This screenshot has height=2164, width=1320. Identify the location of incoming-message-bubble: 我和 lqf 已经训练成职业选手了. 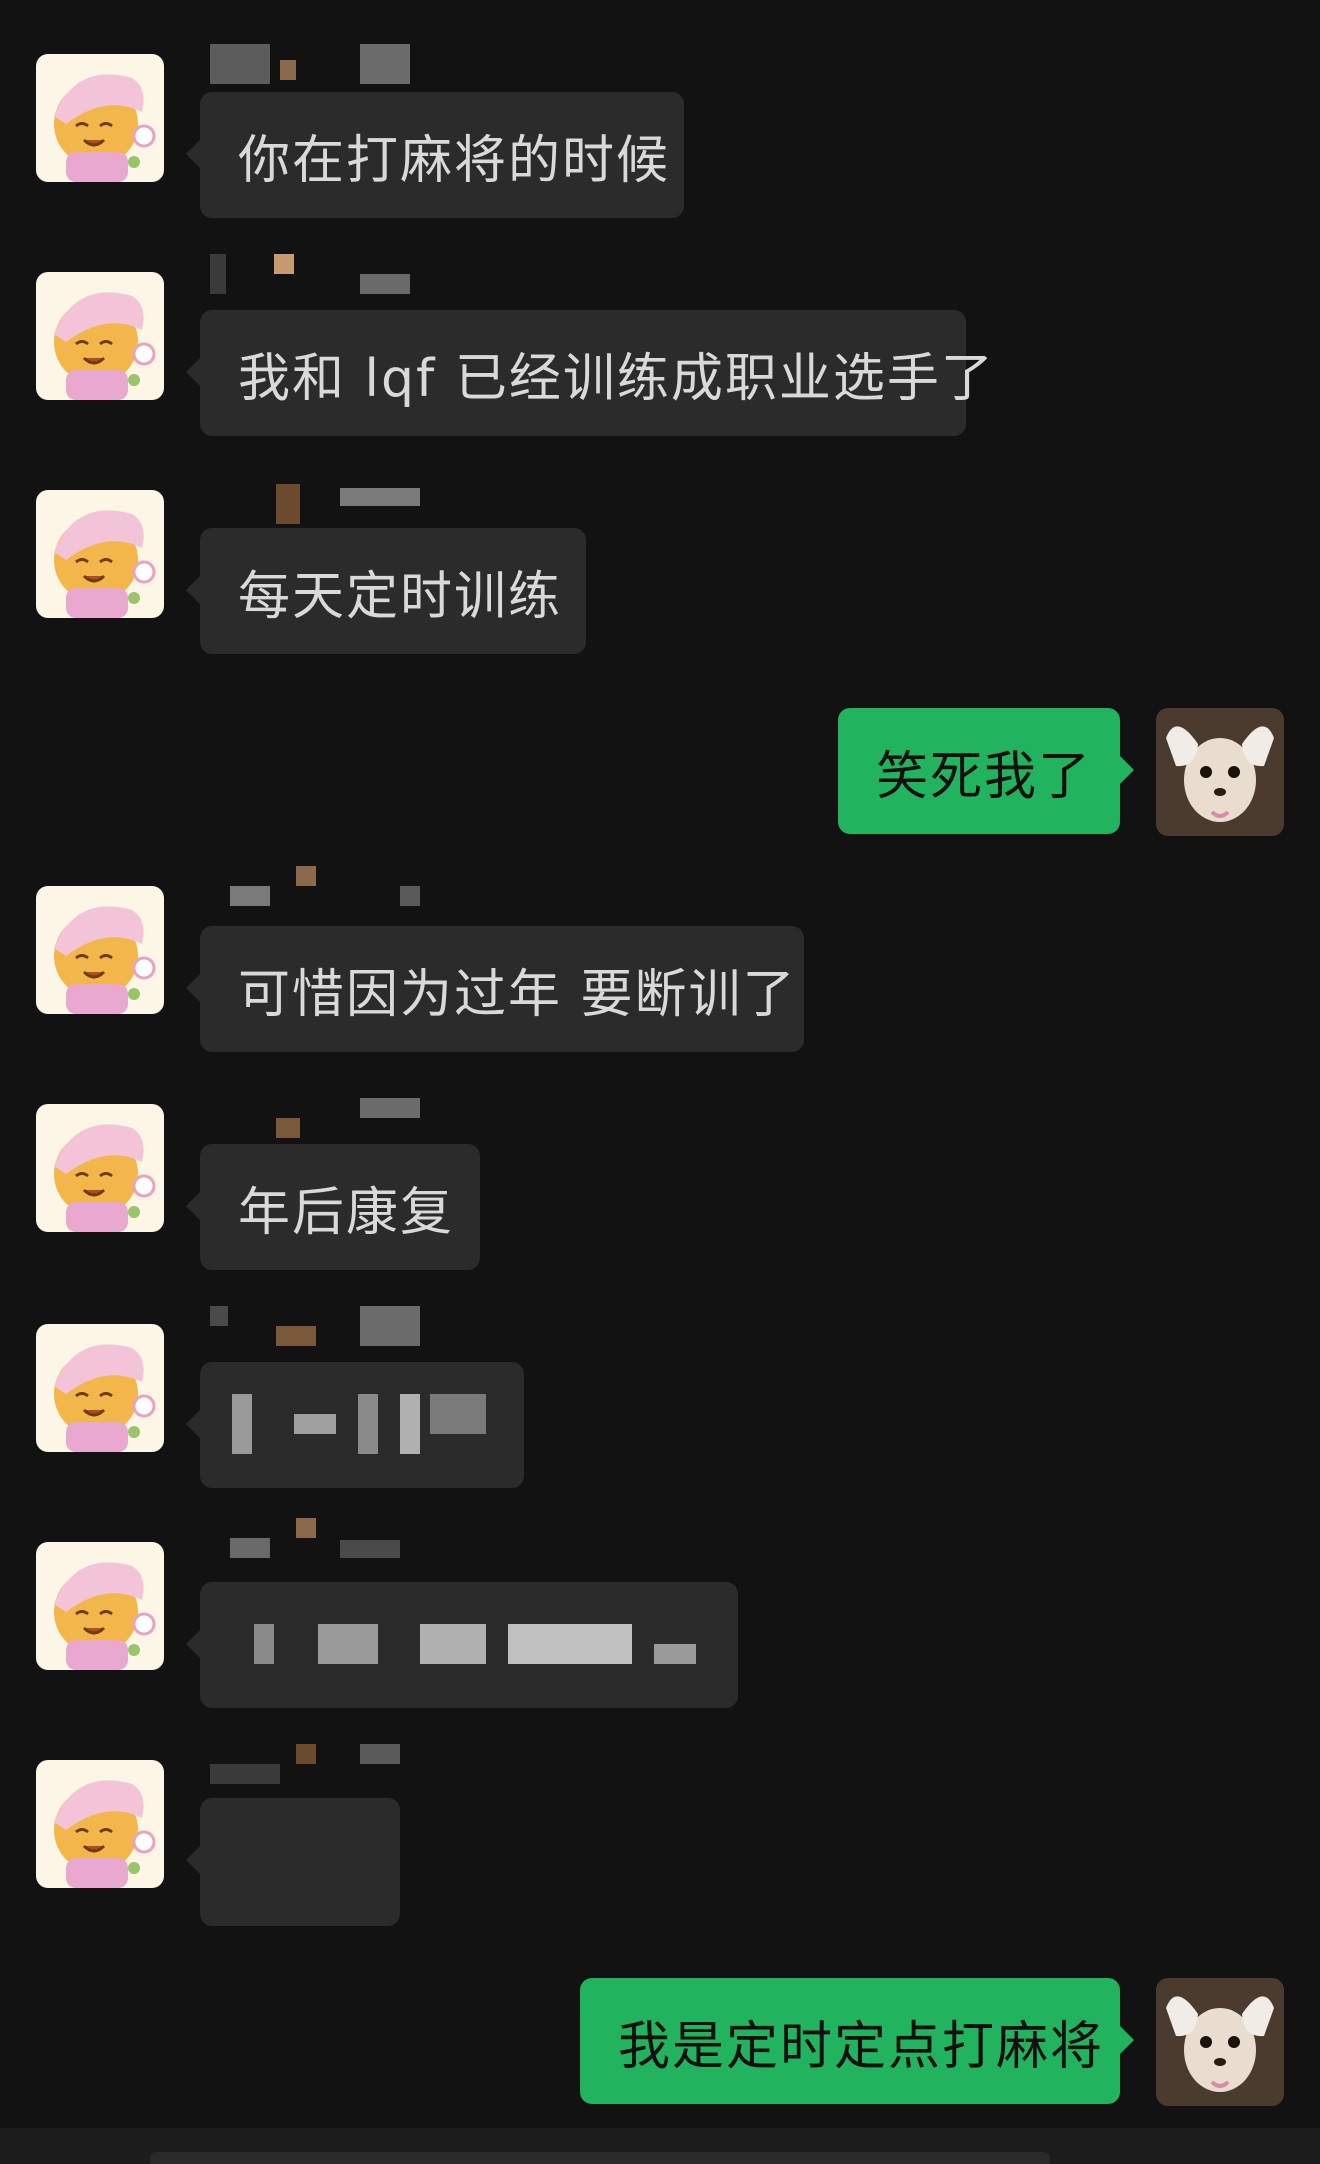
(589, 373).